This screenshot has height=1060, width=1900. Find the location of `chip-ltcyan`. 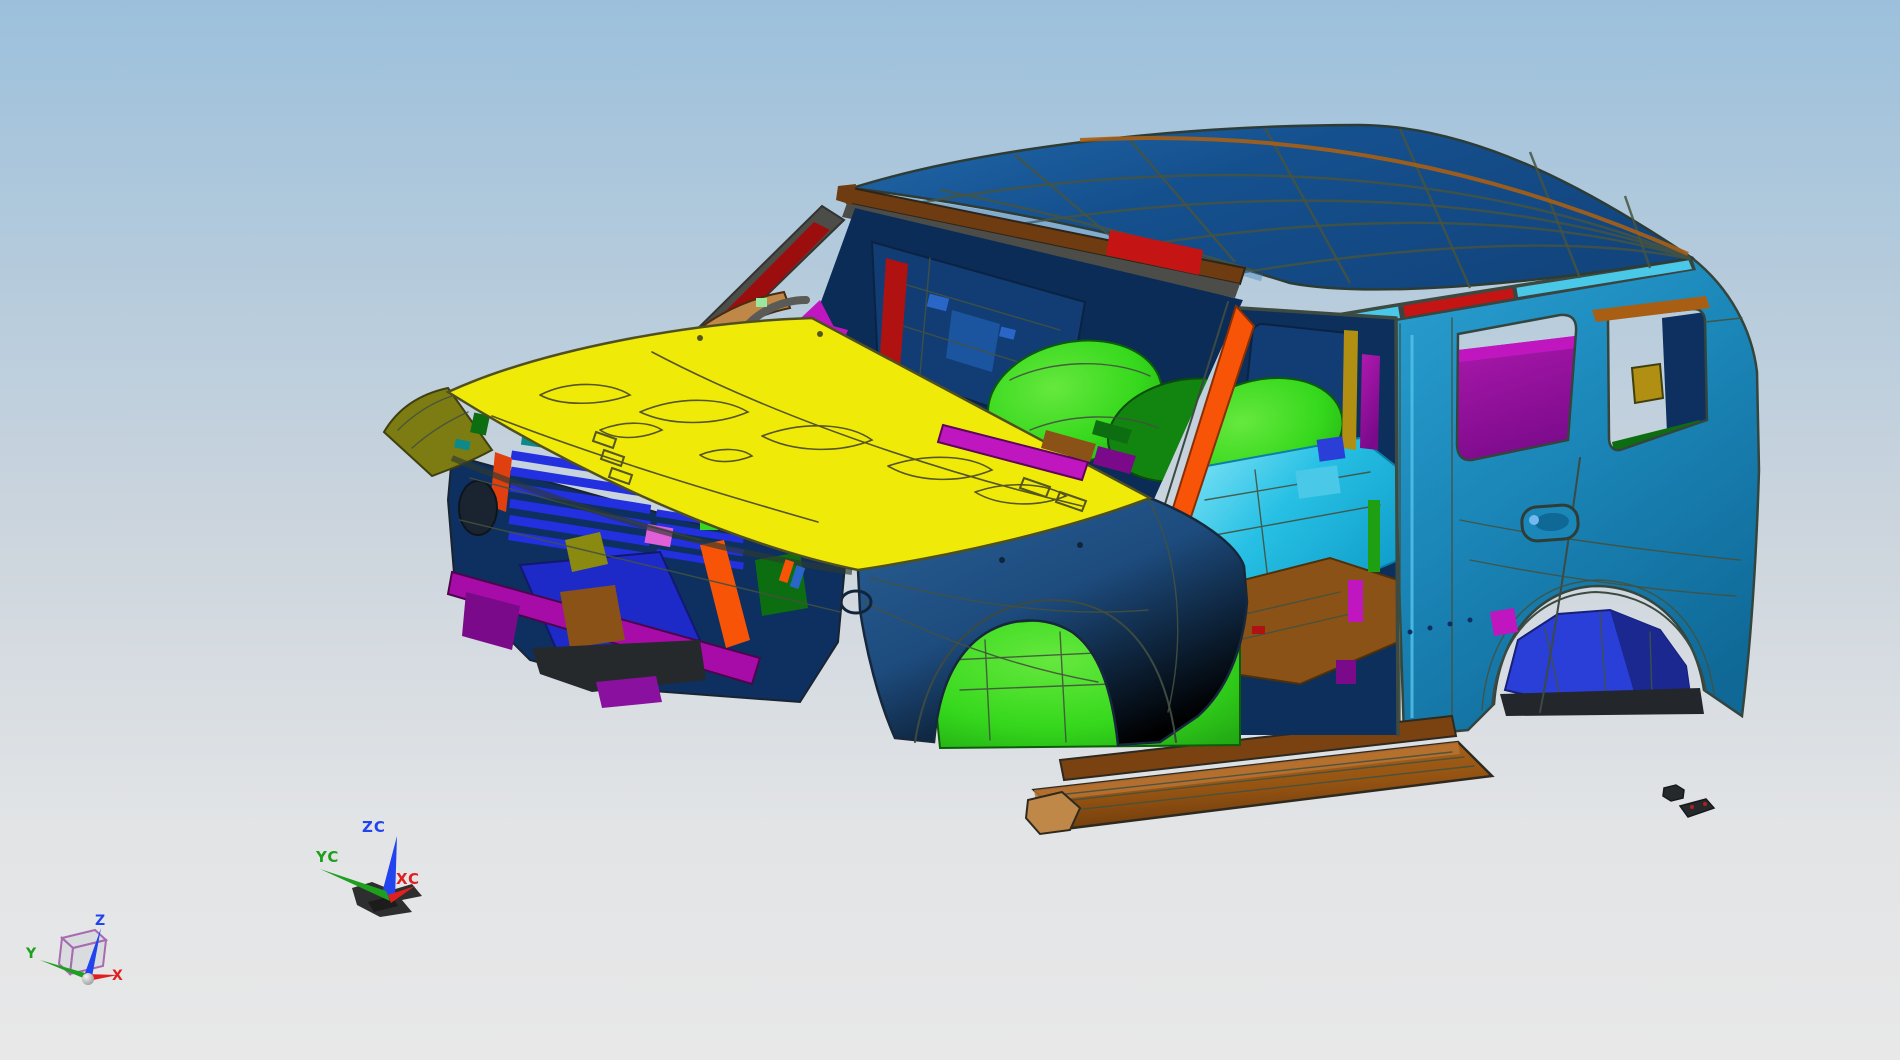

chip-ltcyan is located at coordinates (1318, 482).